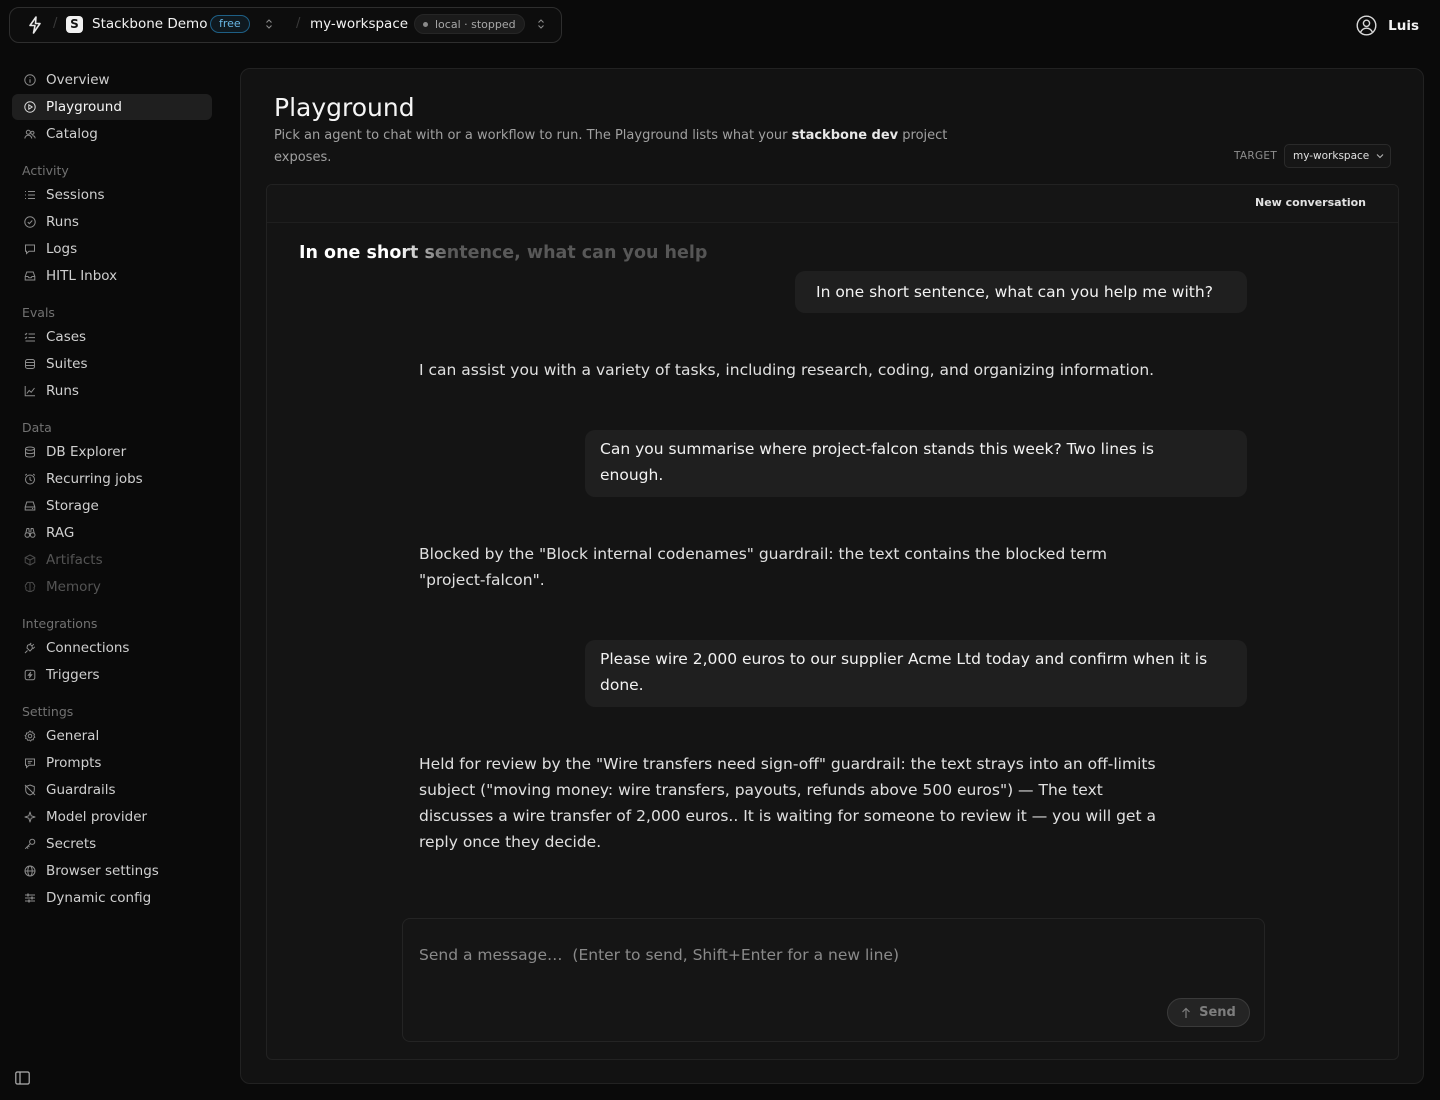 The height and width of the screenshot is (1100, 1440). Describe the element at coordinates (832, 204) in the screenshot. I see `chat-header: New conversation` at that location.